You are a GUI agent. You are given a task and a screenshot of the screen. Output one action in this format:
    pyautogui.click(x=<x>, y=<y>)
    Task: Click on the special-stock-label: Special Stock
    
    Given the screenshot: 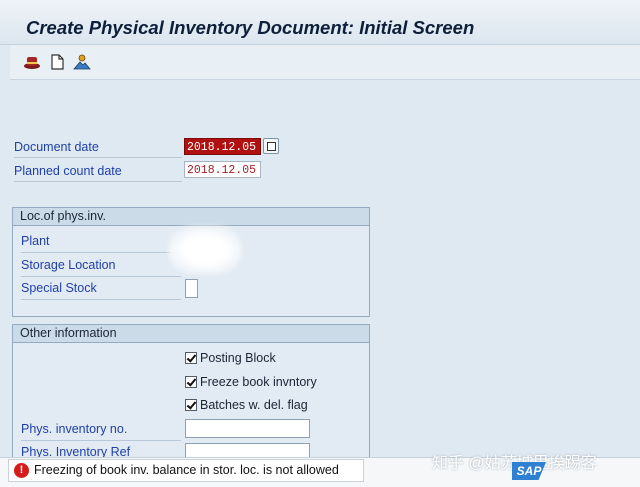 What is the action you would take?
    pyautogui.click(x=59, y=288)
    